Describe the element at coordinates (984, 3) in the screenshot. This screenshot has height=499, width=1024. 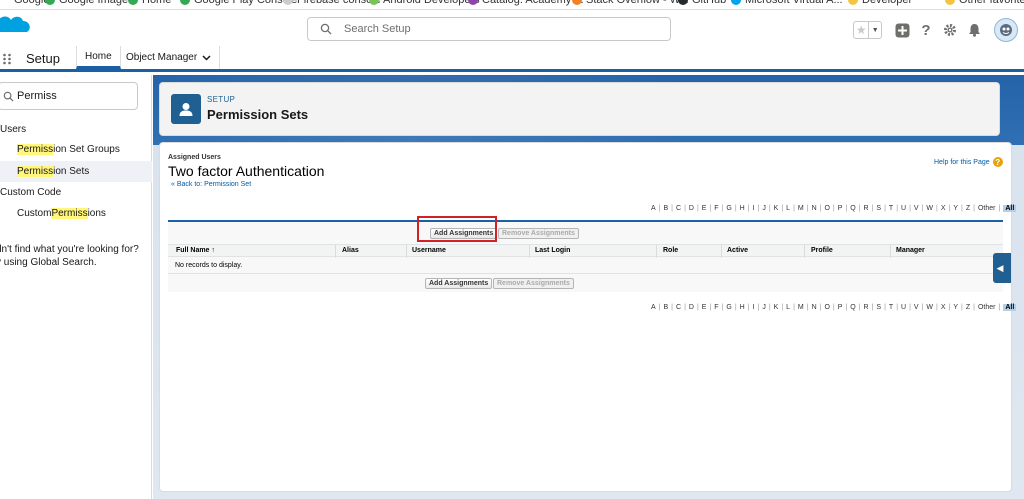
I see `bookmark-item: Other favorites` at that location.